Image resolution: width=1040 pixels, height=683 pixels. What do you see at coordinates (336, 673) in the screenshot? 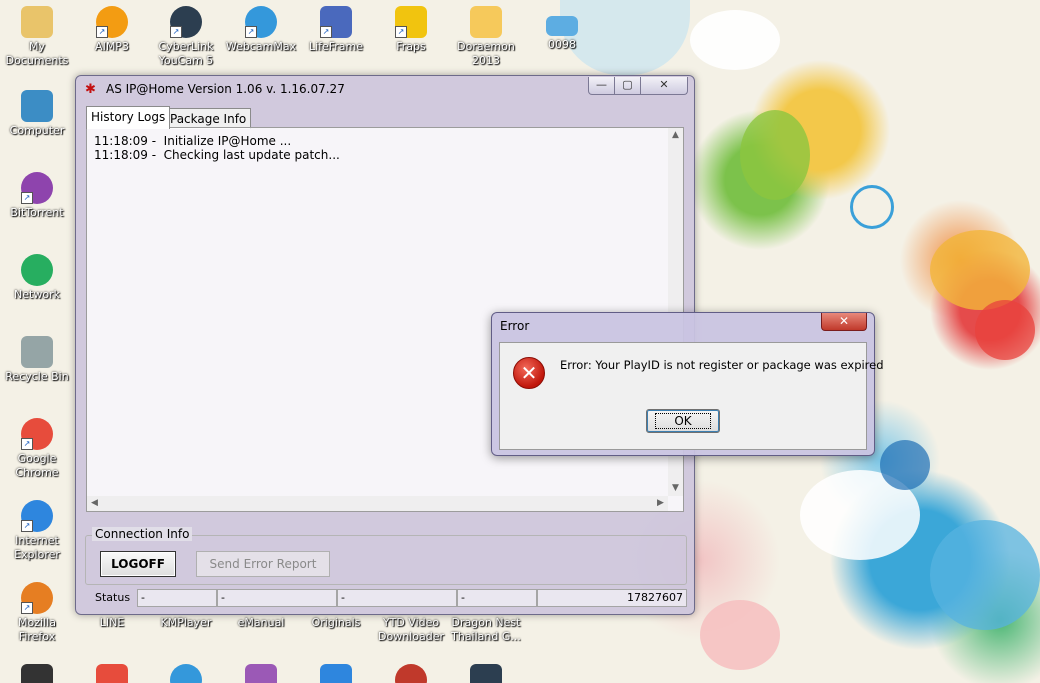
I see `desktop-icon-shark` at bounding box center [336, 673].